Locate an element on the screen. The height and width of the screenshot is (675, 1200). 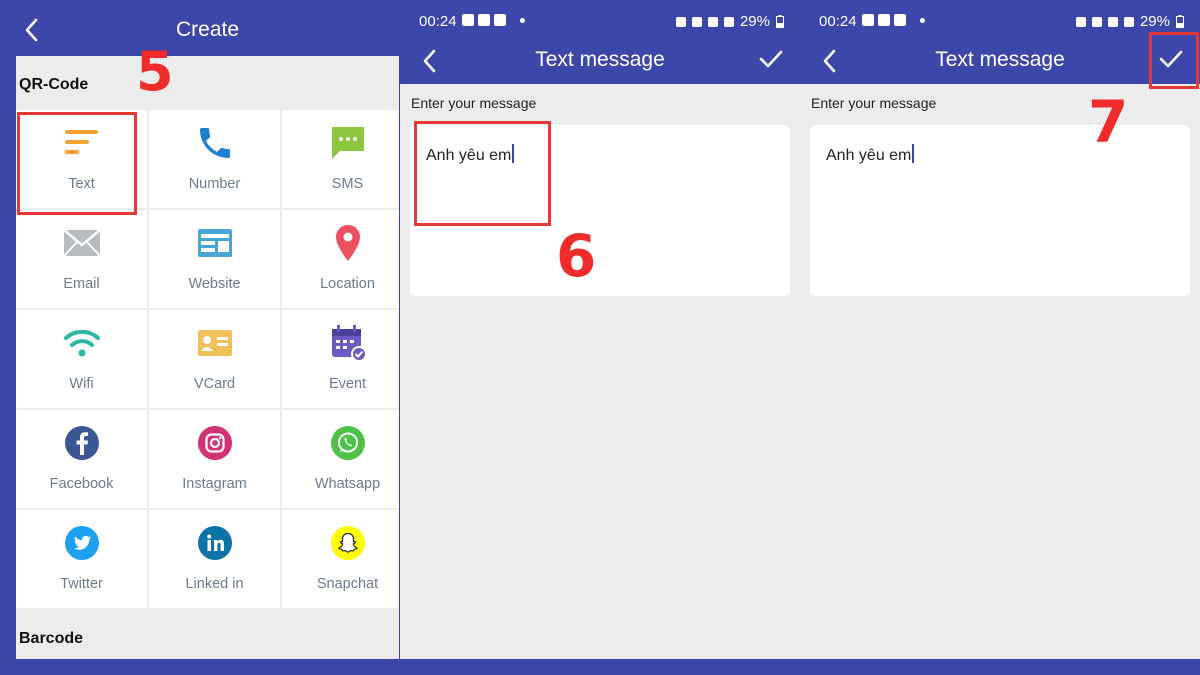
vcard-icon is located at coordinates (214, 343).